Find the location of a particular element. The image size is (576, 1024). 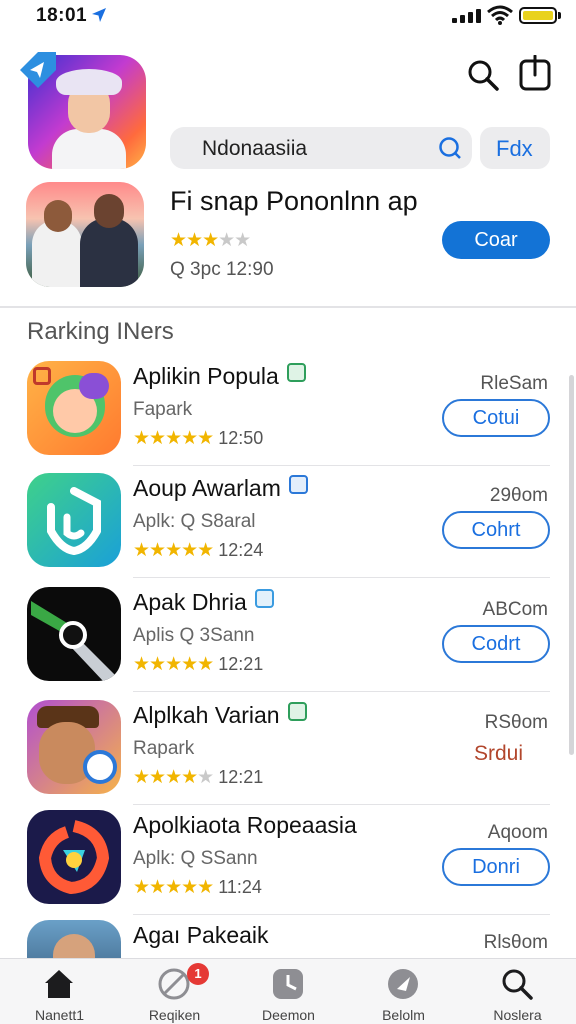

get-button: Codrt is located at coordinates (496, 644).